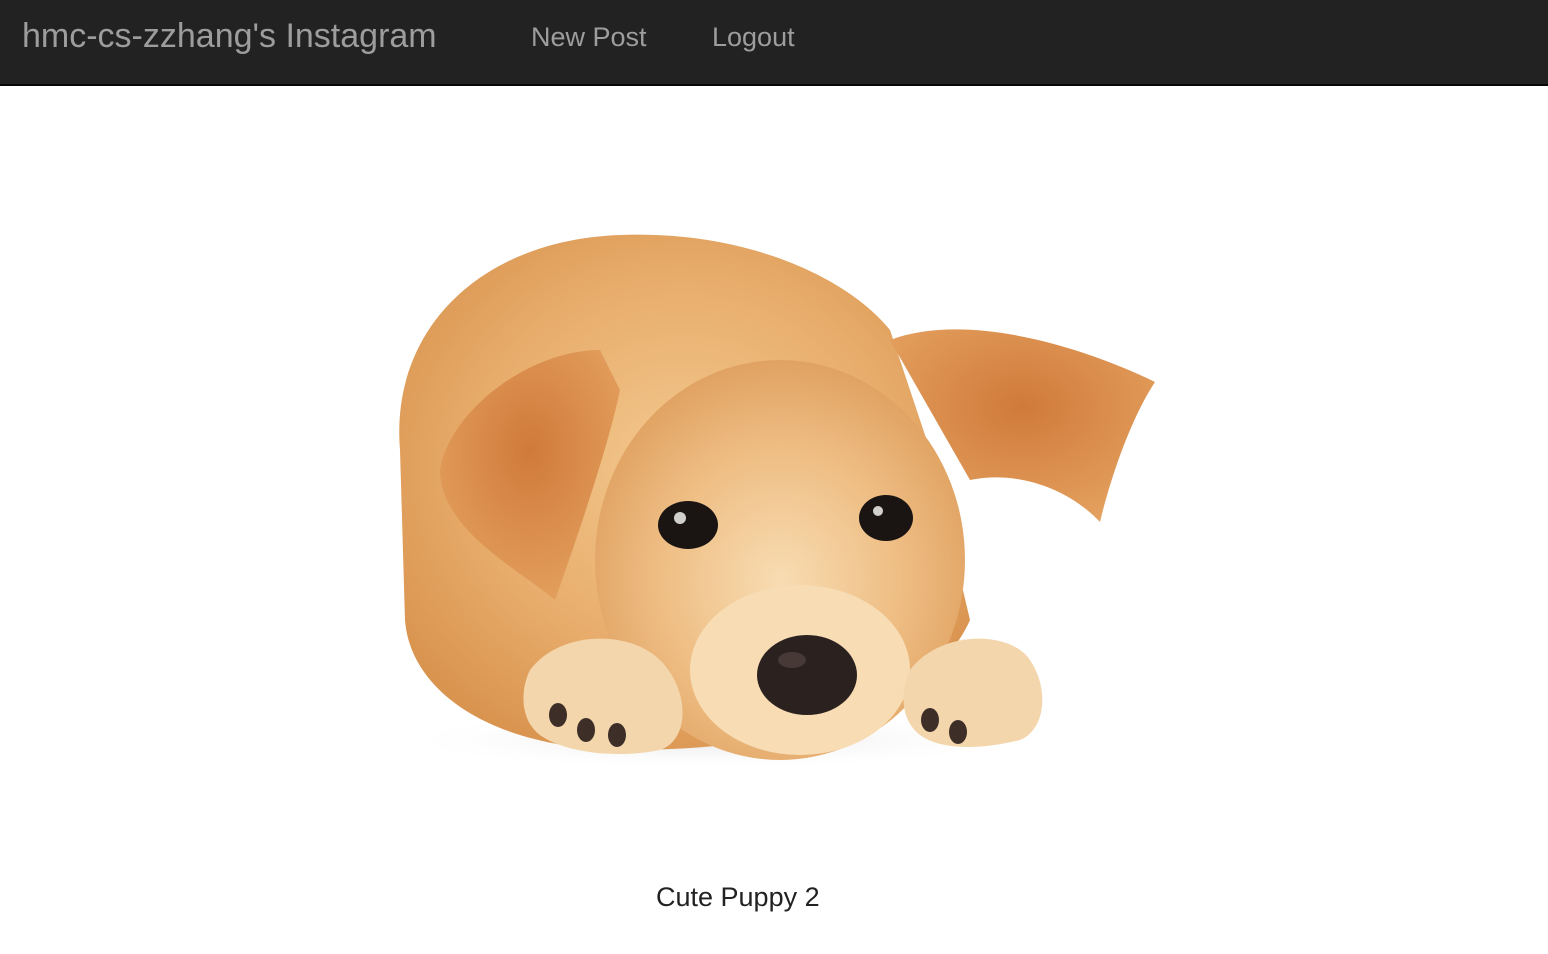  Describe the element at coordinates (738, 897) in the screenshot. I see `post-caption: Cute Puppy 2` at that location.